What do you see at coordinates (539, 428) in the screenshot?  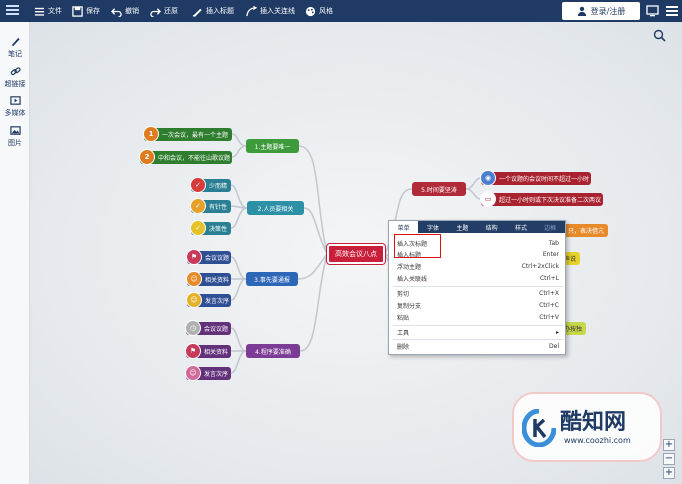 I see `watermark-logo-icon` at bounding box center [539, 428].